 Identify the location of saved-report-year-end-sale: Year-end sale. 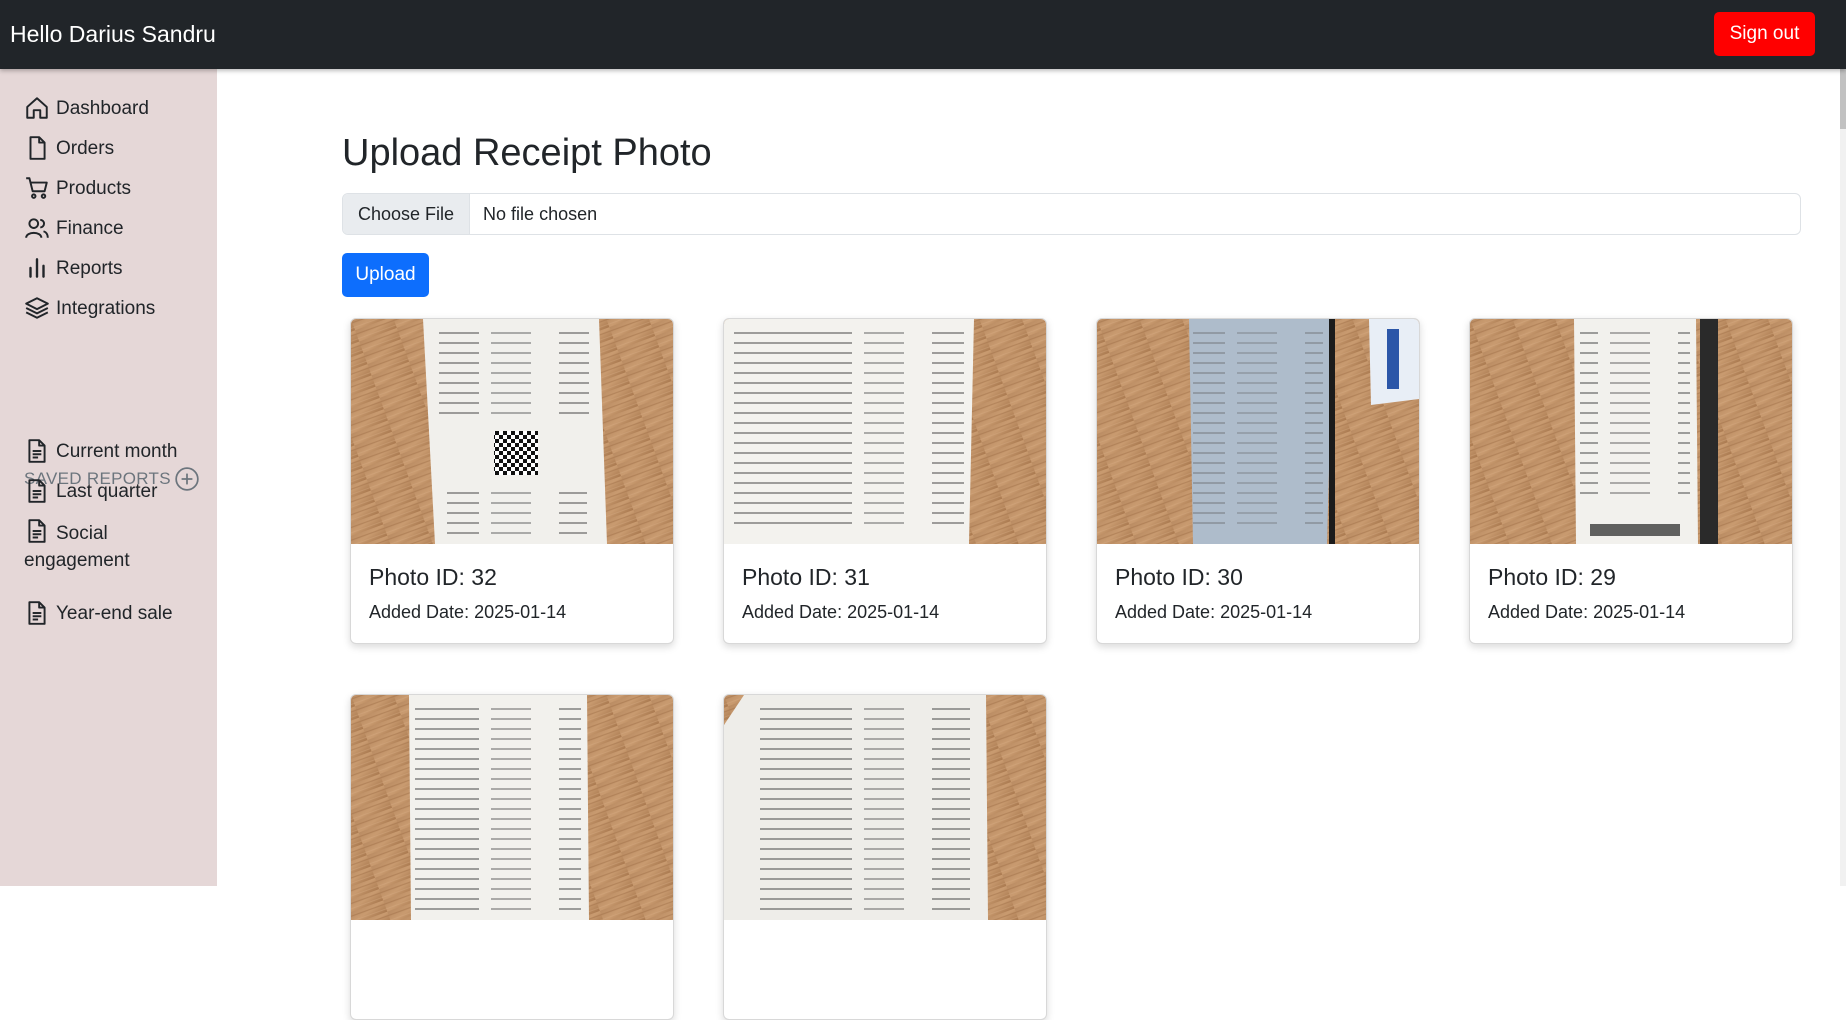
(98, 613).